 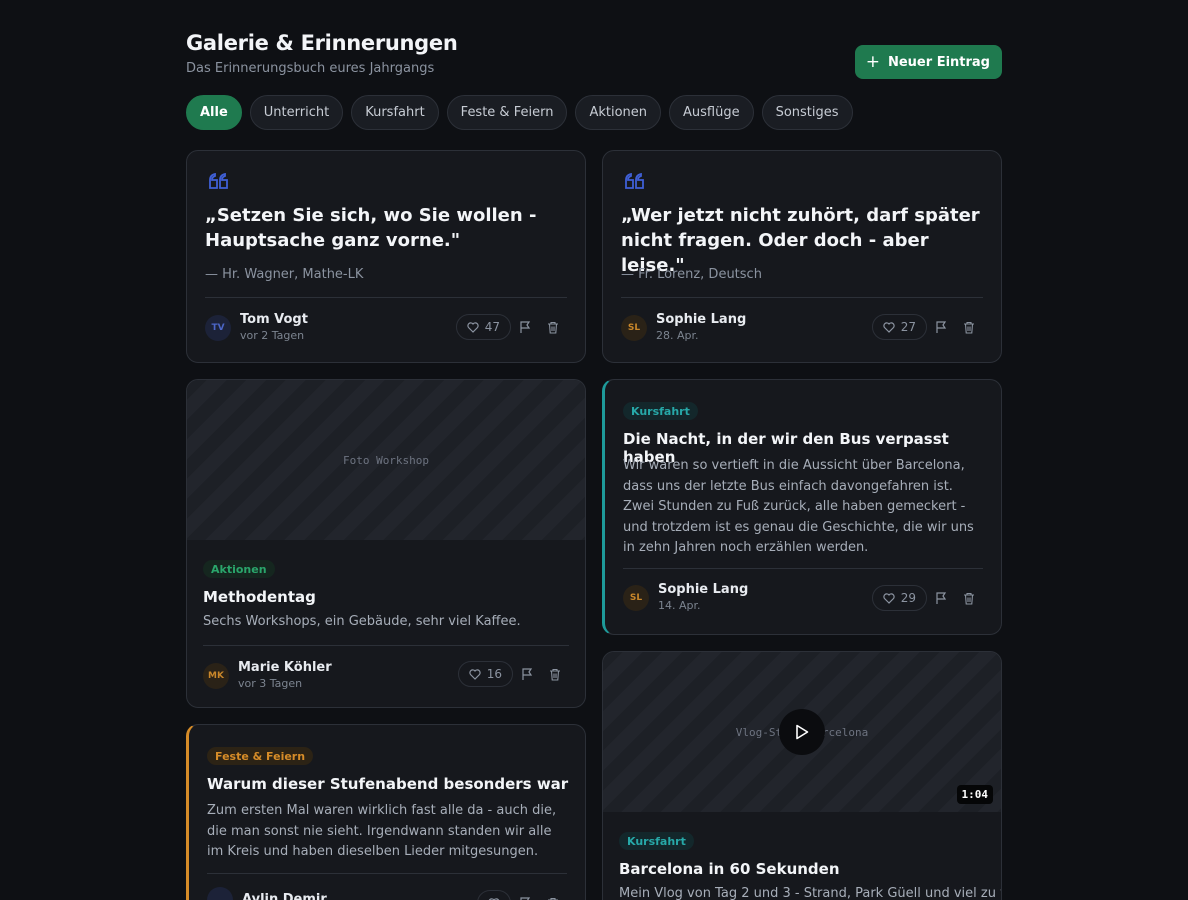 I want to click on post-time: vor 2 Tagen, so click(x=272, y=335).